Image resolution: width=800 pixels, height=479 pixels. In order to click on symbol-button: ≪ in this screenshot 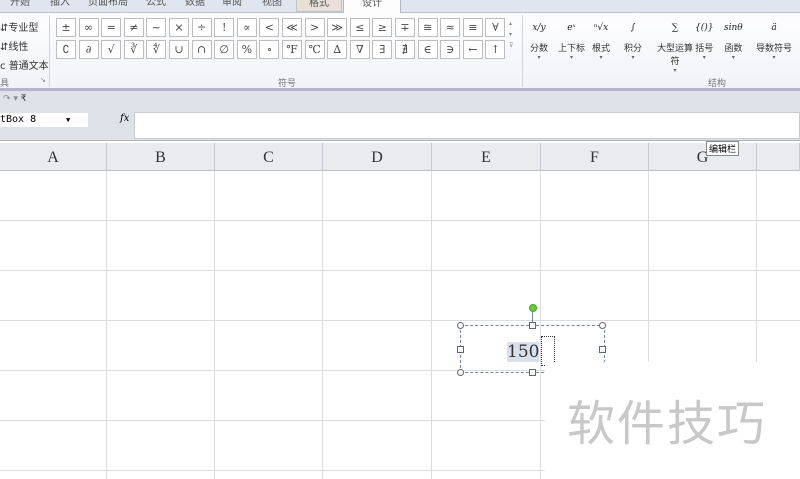, I will do `click(292, 27)`.